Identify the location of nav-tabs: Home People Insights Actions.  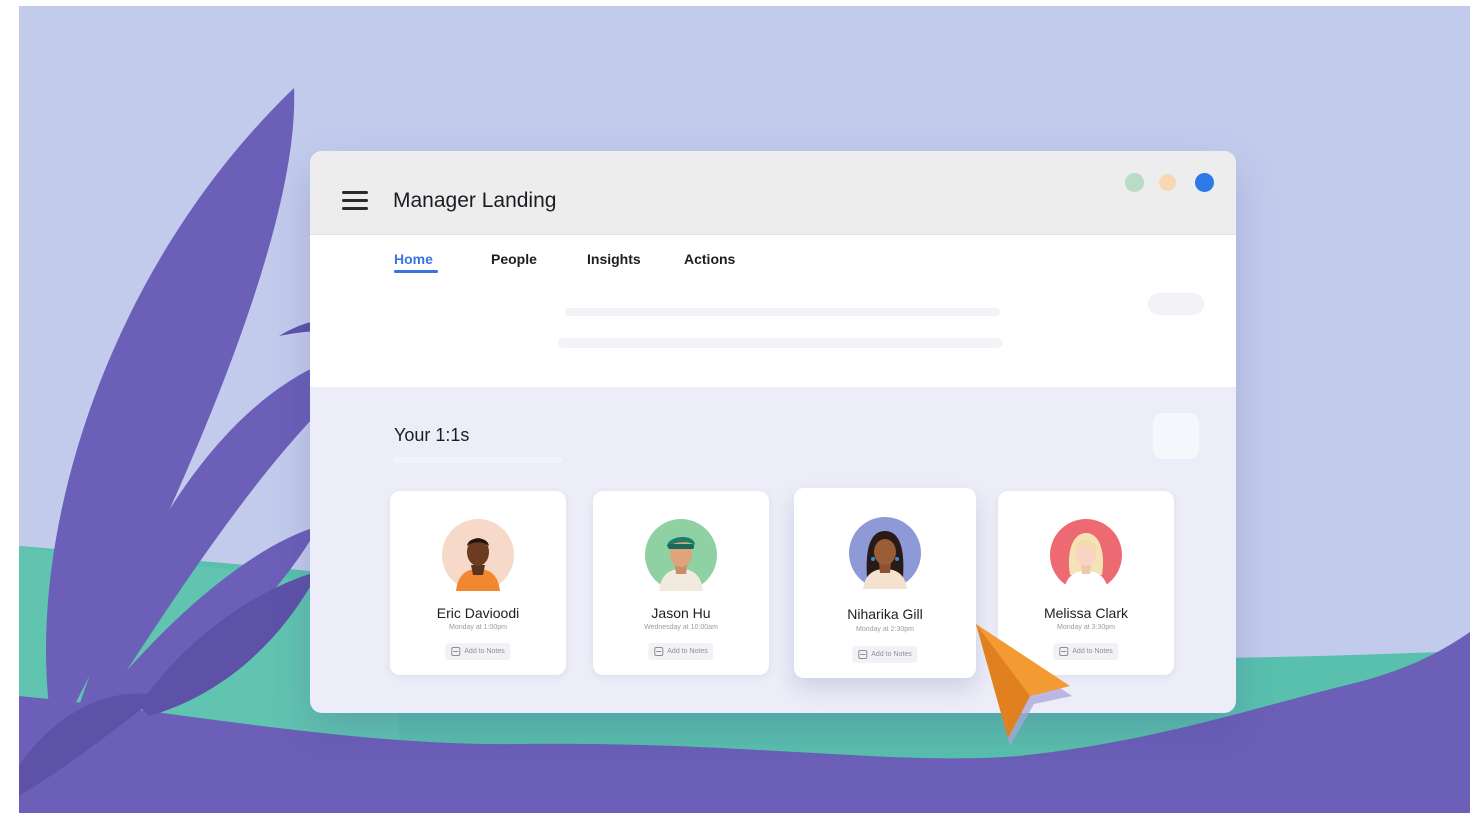
(773, 311).